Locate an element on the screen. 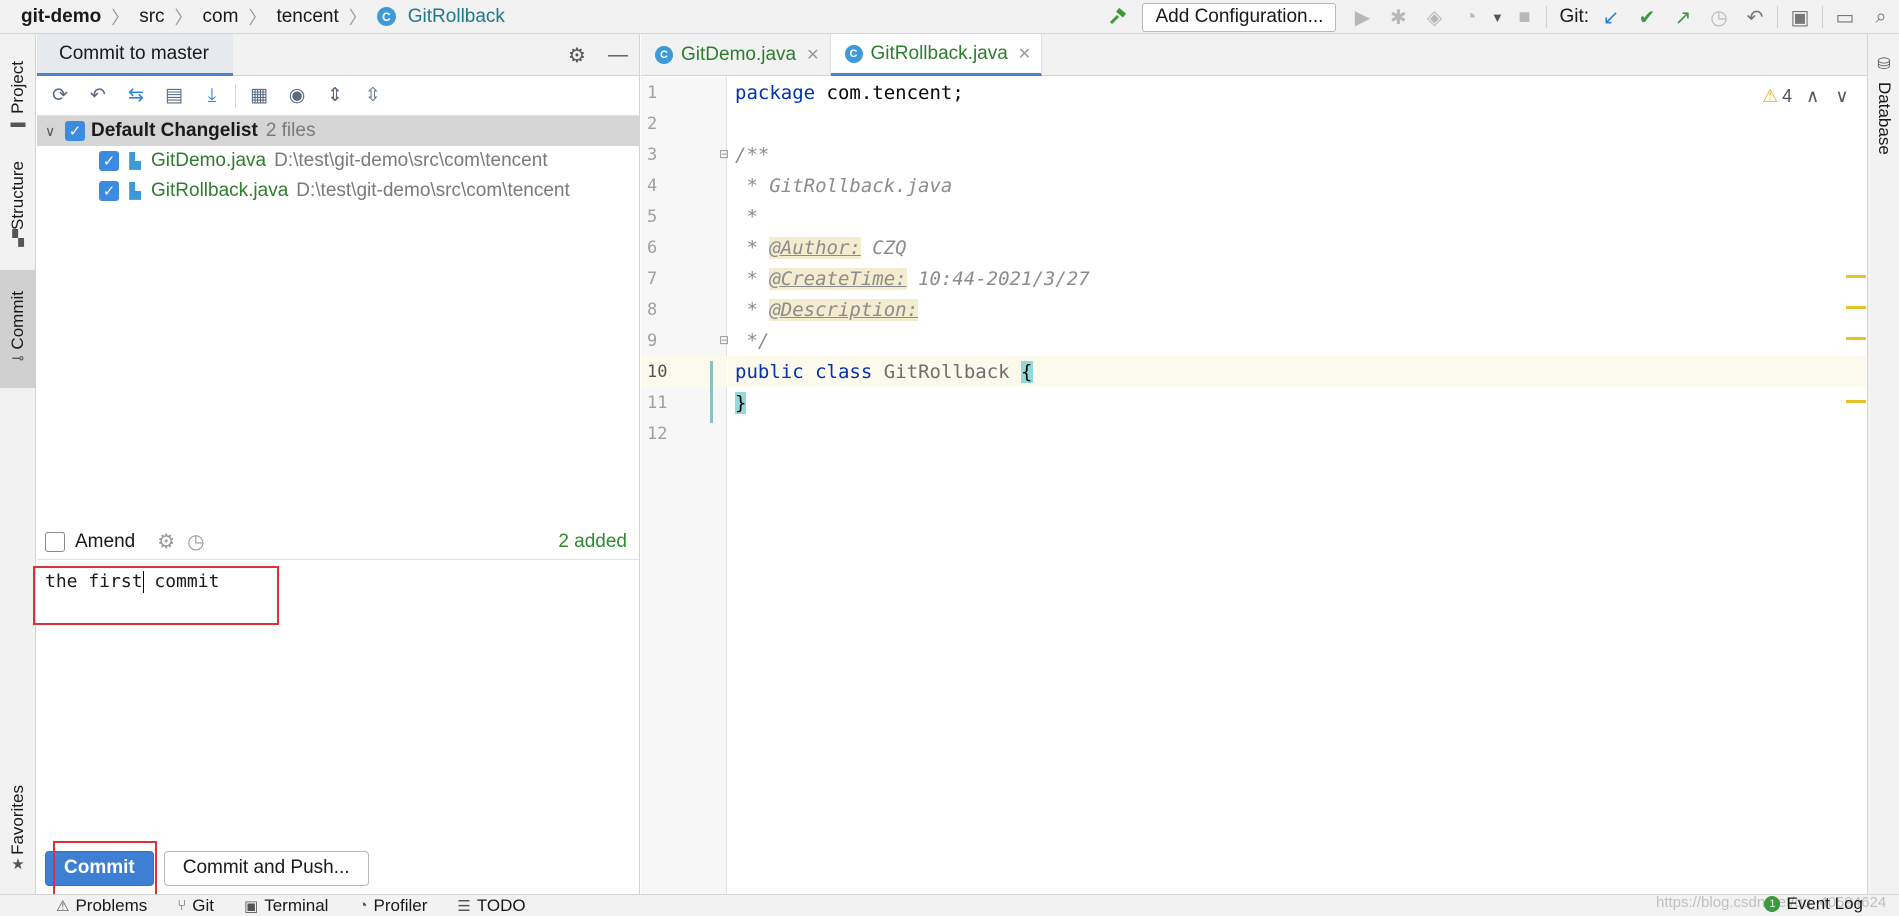 The image size is (1899, 916). tool-todo: ☰ TODO is located at coordinates (491, 906).